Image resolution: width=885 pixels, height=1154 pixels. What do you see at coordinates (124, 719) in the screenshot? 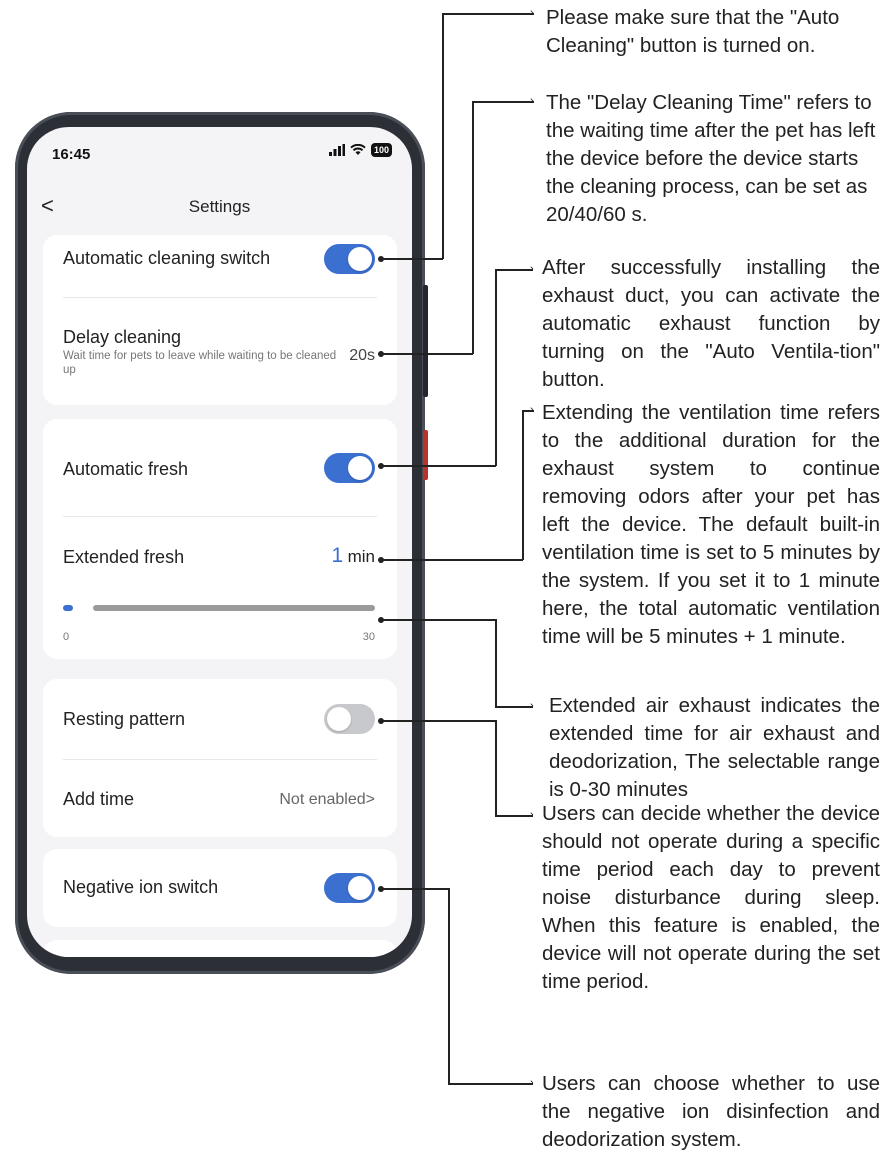
I see `resting-pattern-label: Resting pattern` at bounding box center [124, 719].